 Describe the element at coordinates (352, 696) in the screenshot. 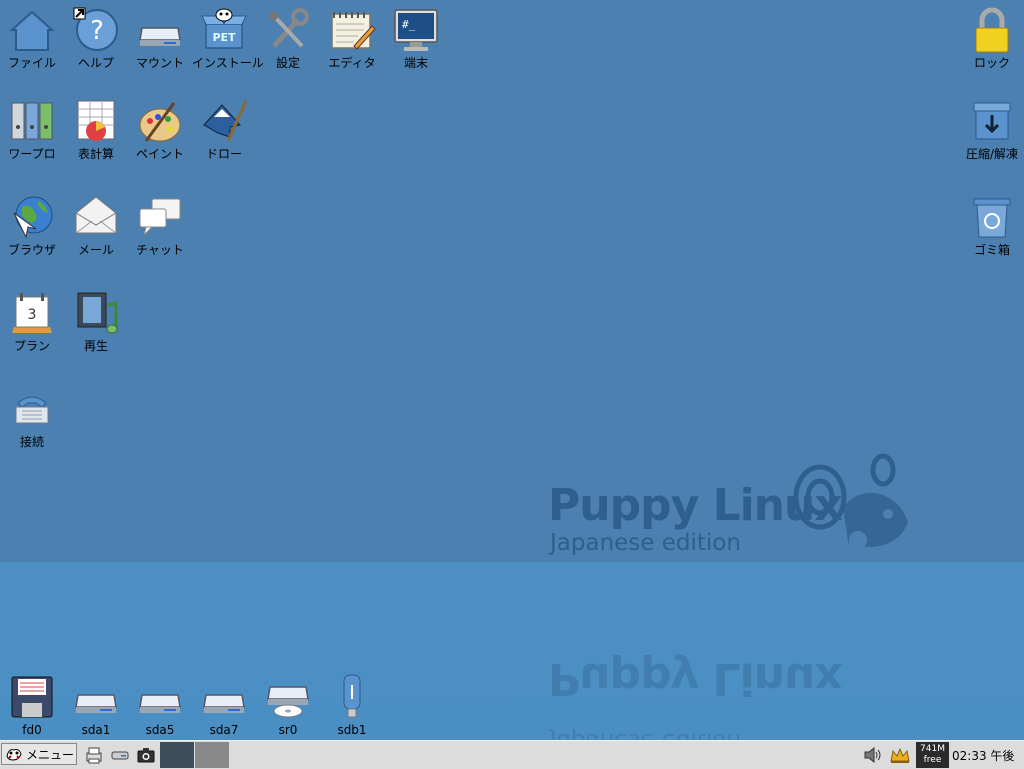

I see `usb-drive-icon` at that location.